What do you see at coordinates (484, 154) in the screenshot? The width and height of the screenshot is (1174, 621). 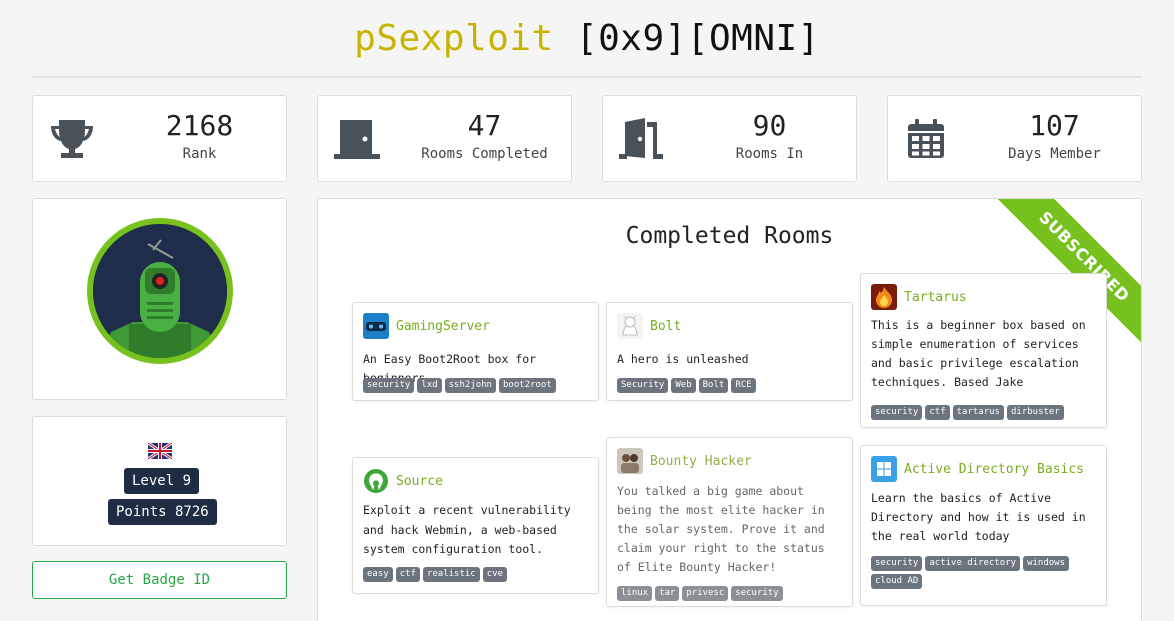 I see `rooms-completed-label: Rooms Completed` at bounding box center [484, 154].